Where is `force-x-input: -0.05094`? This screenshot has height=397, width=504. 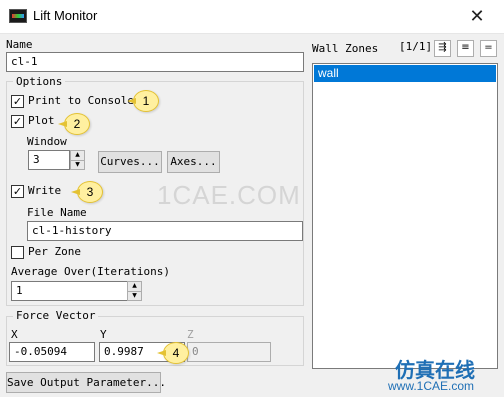 force-x-input: -0.05094 is located at coordinates (52, 352).